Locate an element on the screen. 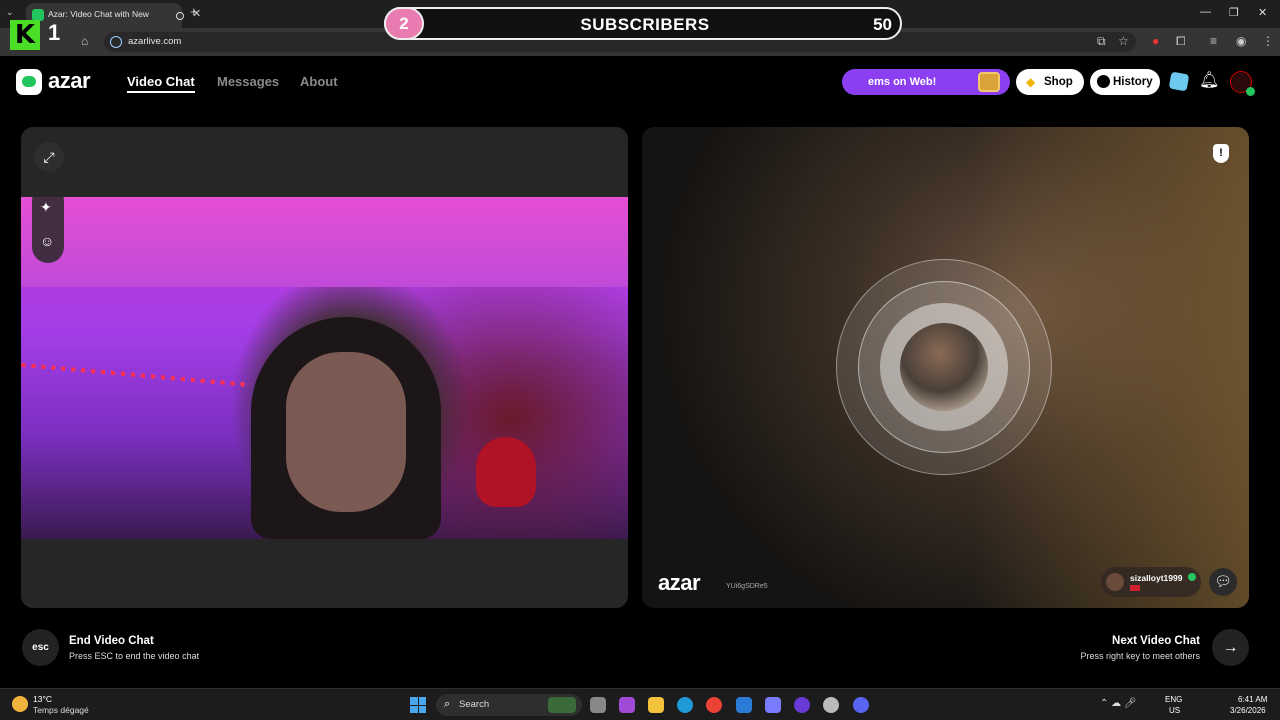 The height and width of the screenshot is (720, 1280). clock-icon is located at coordinates (1103, 81).